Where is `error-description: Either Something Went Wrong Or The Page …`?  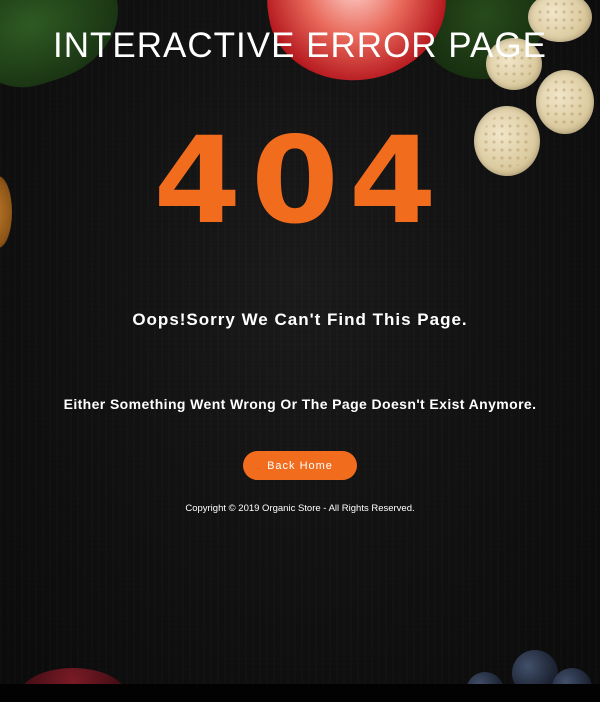 error-description: Either Something Went Wrong Or The Page … is located at coordinates (300, 404).